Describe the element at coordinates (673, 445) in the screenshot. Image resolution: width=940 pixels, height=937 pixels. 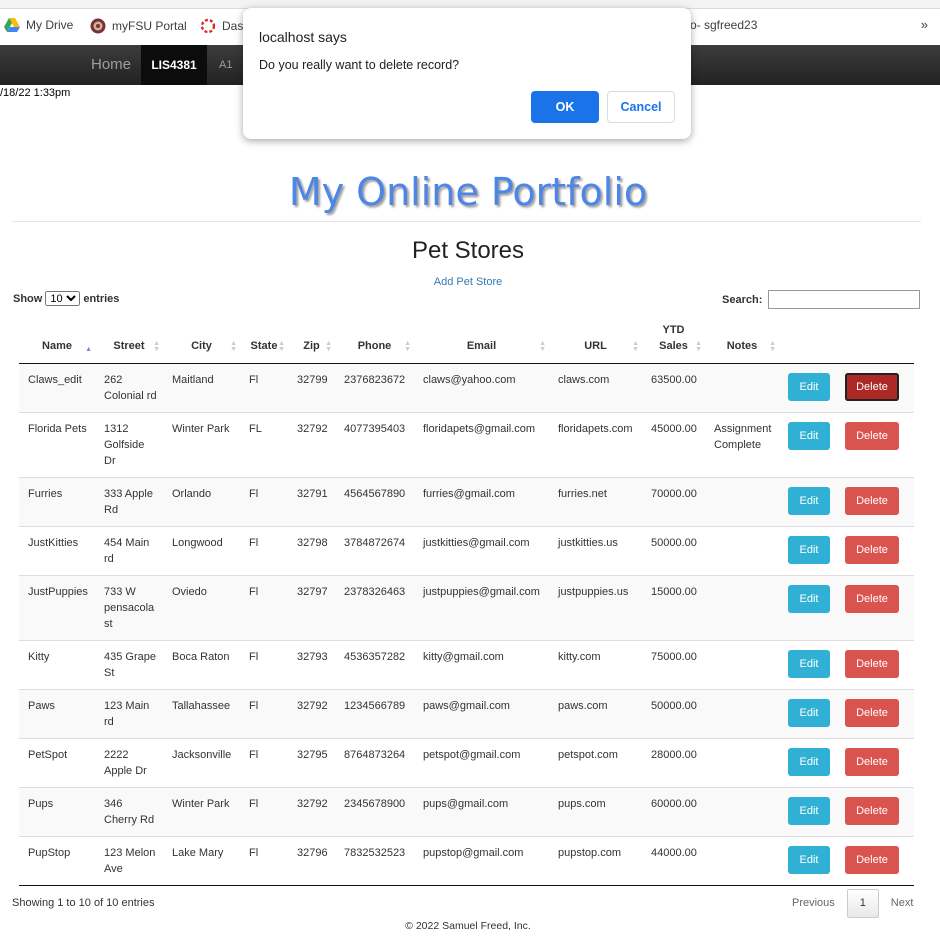
I see `cell-sales: 45000.00` at that location.